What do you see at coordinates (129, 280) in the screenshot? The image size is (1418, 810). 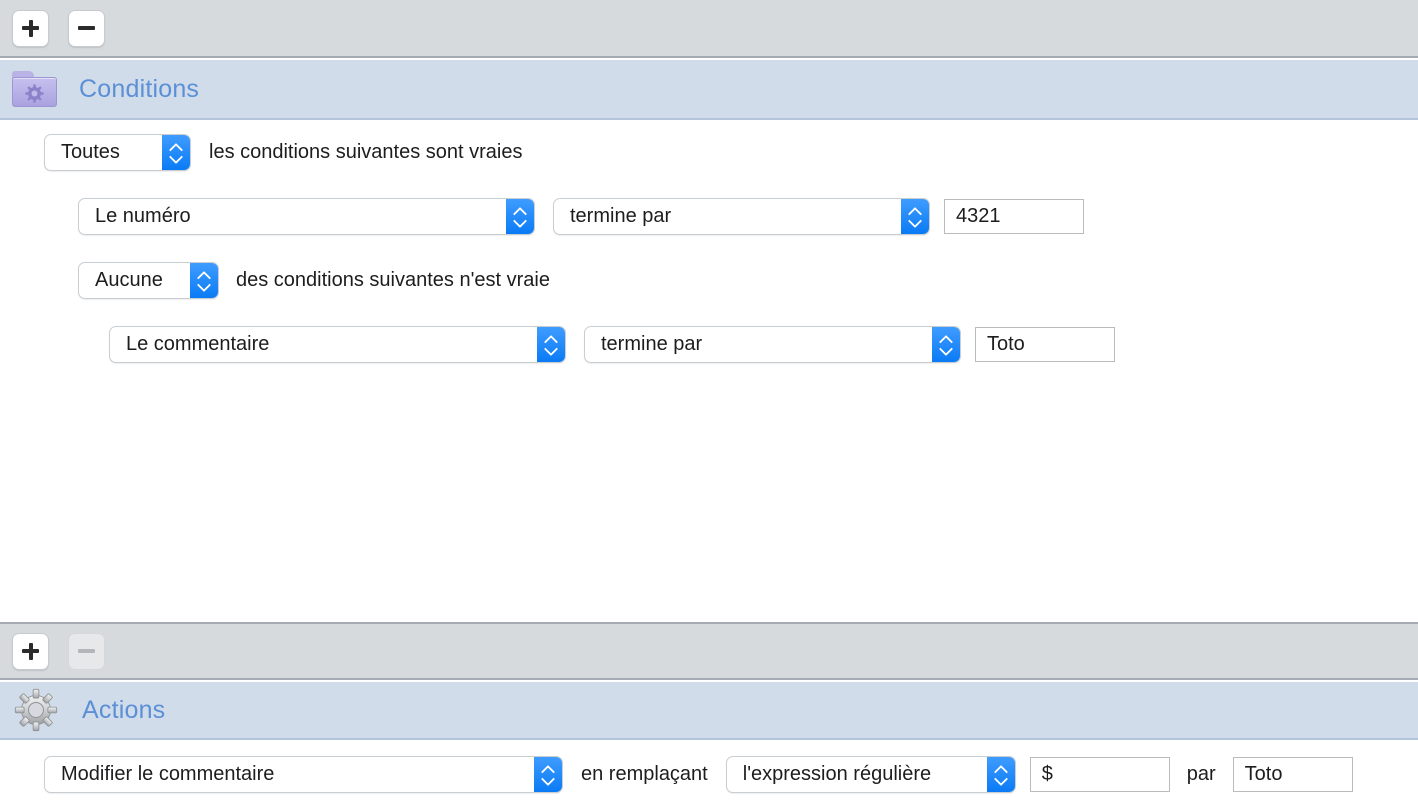 I see `group2-quantifier-label: Aucune` at bounding box center [129, 280].